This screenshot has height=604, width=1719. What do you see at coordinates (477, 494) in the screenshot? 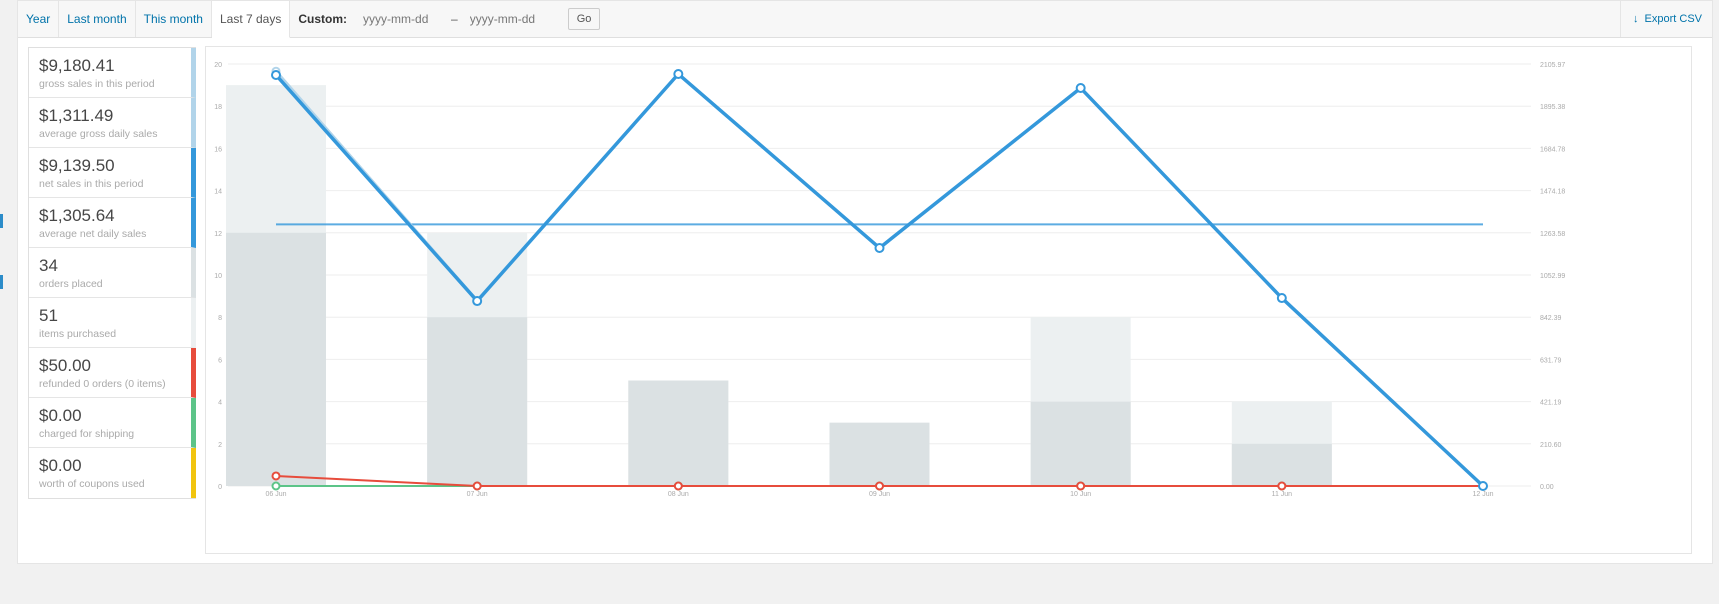
I see `x-axis-tick-label: 07 Jun` at bounding box center [477, 494].